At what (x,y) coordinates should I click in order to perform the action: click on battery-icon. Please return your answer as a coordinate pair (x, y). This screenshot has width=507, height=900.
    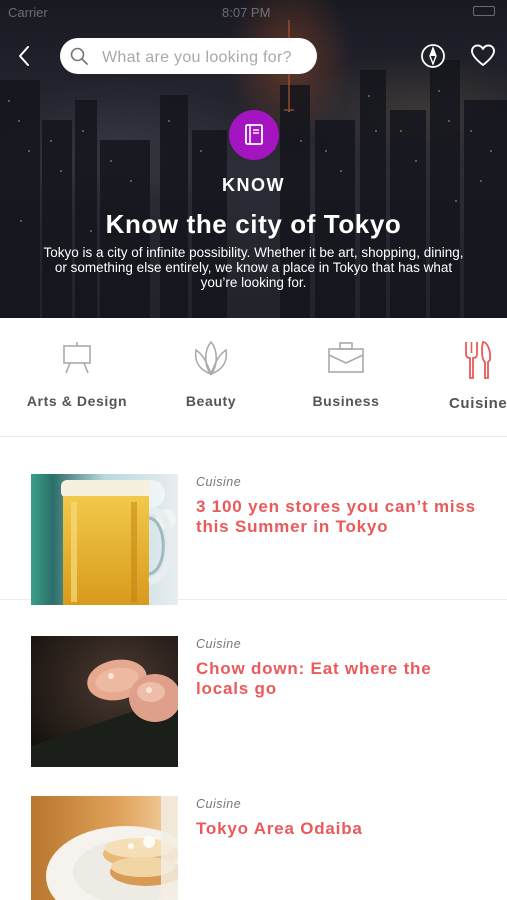
    Looking at the image, I should click on (484, 11).